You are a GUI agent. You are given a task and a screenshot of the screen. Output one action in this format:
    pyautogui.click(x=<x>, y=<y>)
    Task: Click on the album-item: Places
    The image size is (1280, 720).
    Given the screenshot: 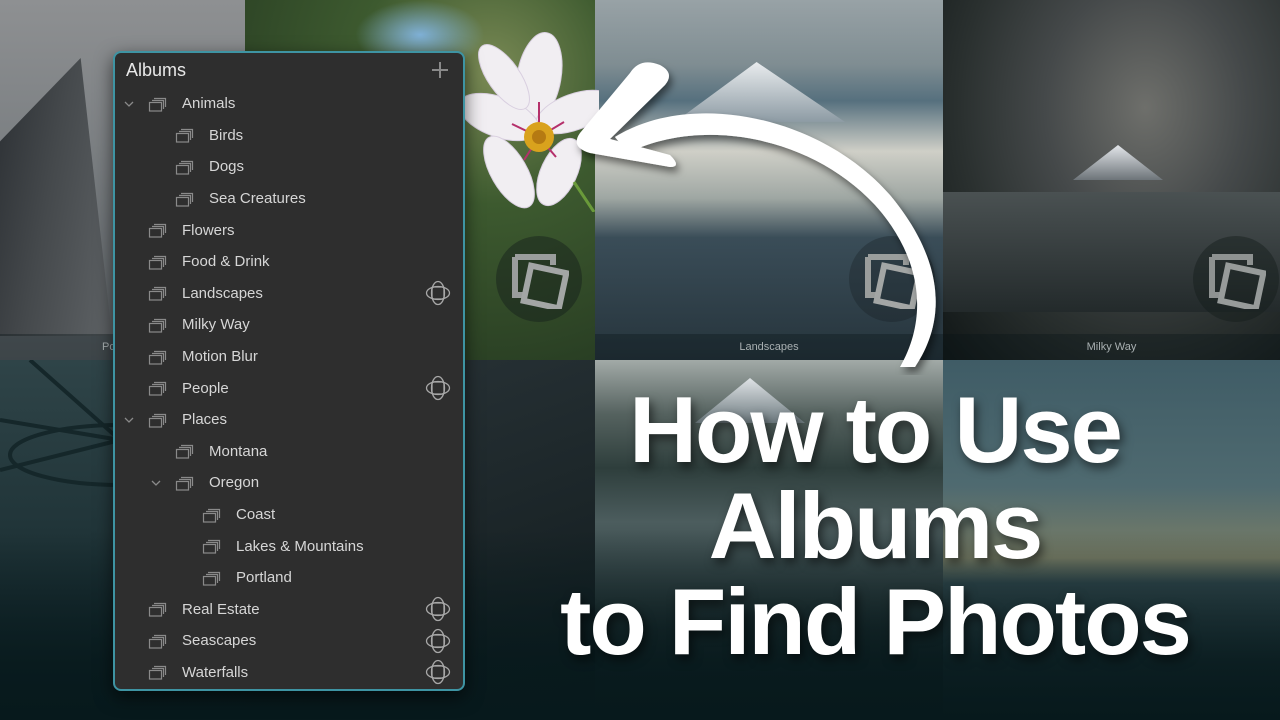 What is the action you would take?
    pyautogui.click(x=289, y=420)
    